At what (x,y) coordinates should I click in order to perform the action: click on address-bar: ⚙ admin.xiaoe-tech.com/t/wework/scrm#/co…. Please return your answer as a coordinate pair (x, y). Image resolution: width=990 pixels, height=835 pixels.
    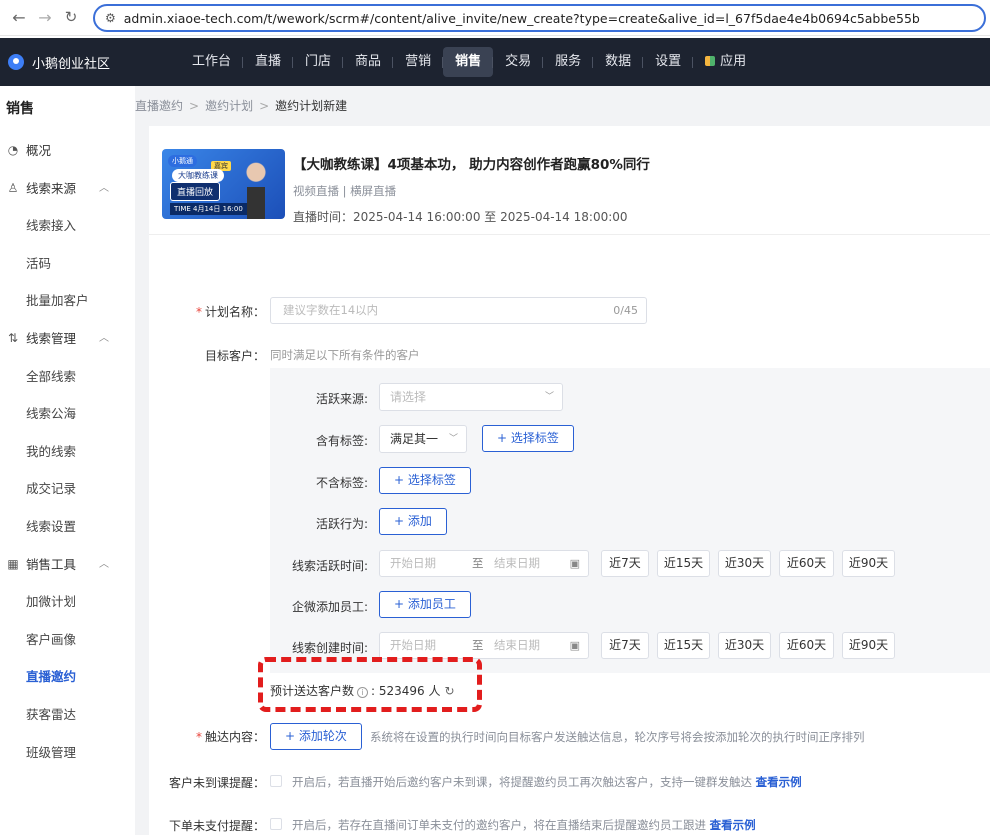
    Looking at the image, I should click on (539, 18).